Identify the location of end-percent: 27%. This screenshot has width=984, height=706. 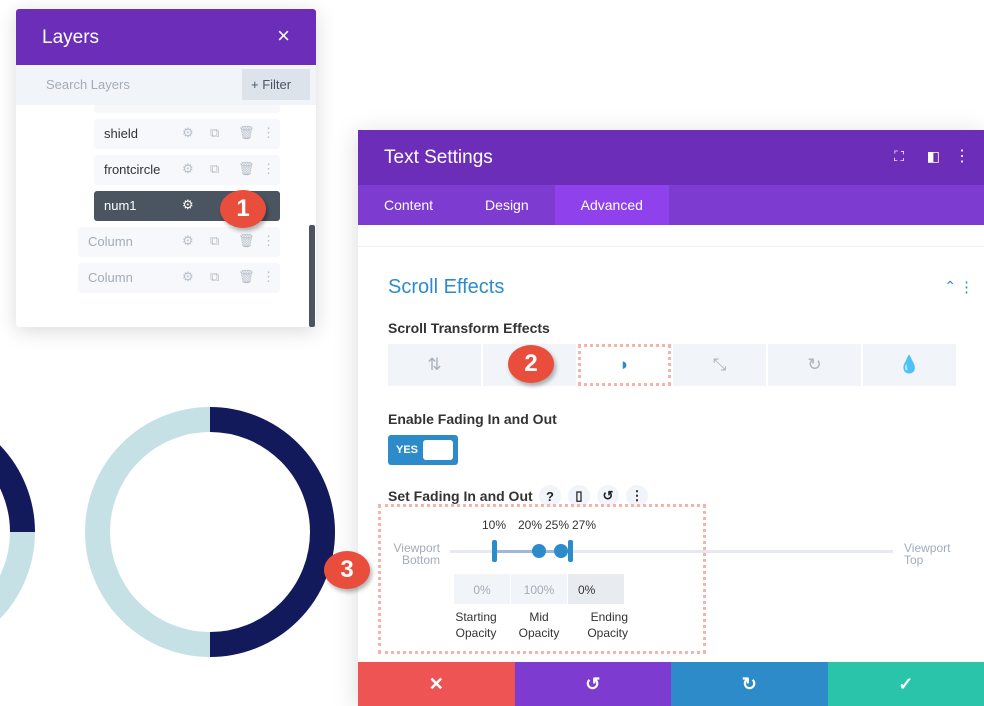
(584, 525).